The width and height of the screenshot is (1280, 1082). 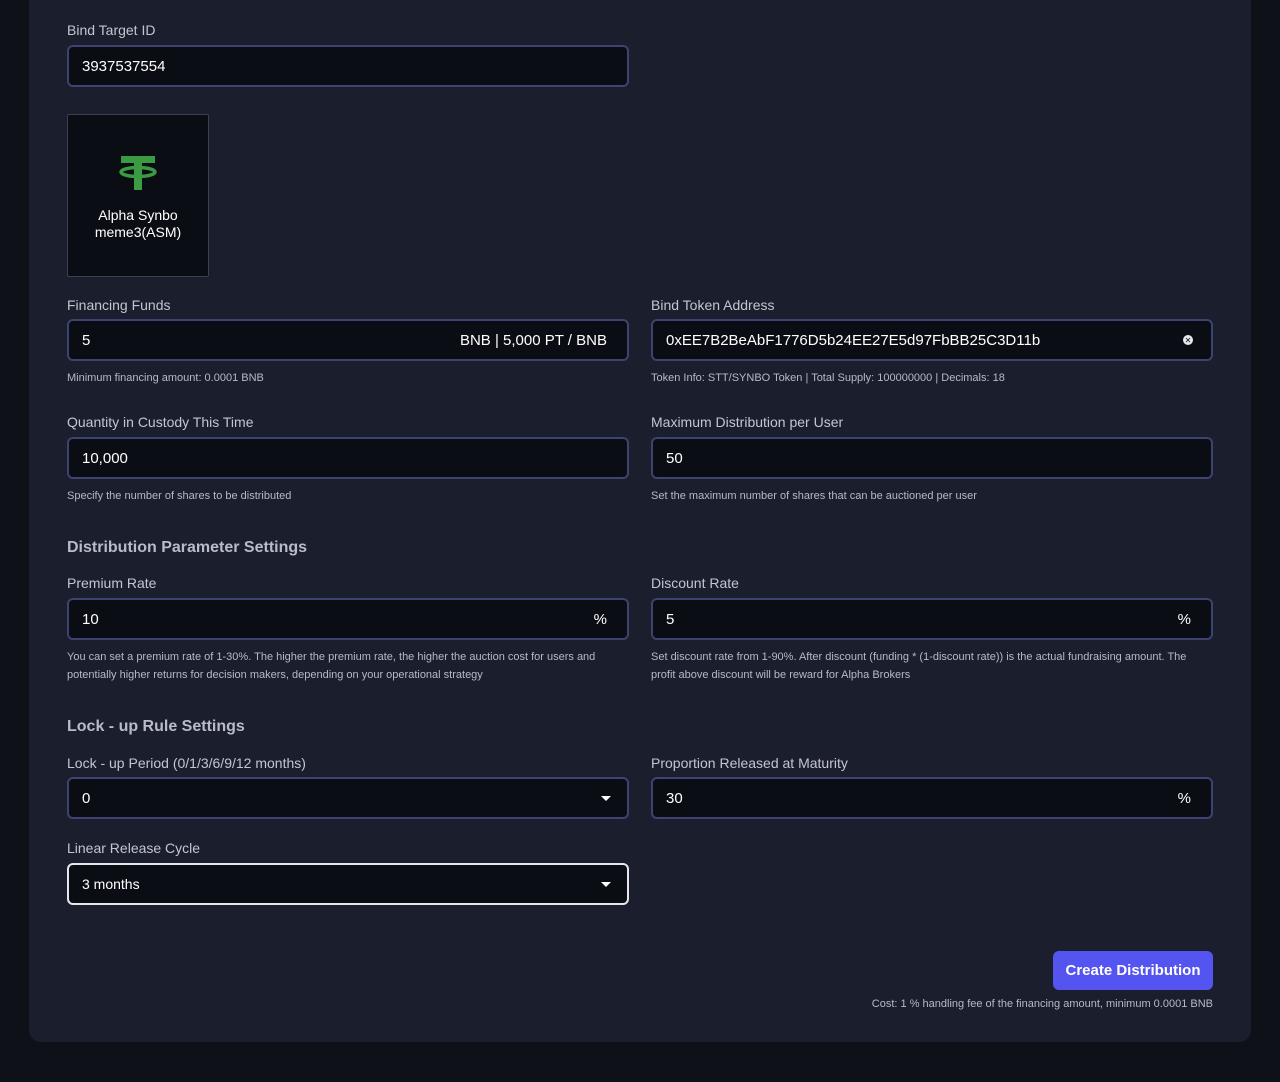 What do you see at coordinates (348, 884) in the screenshot?
I see `linear-release-select: 3 months` at bounding box center [348, 884].